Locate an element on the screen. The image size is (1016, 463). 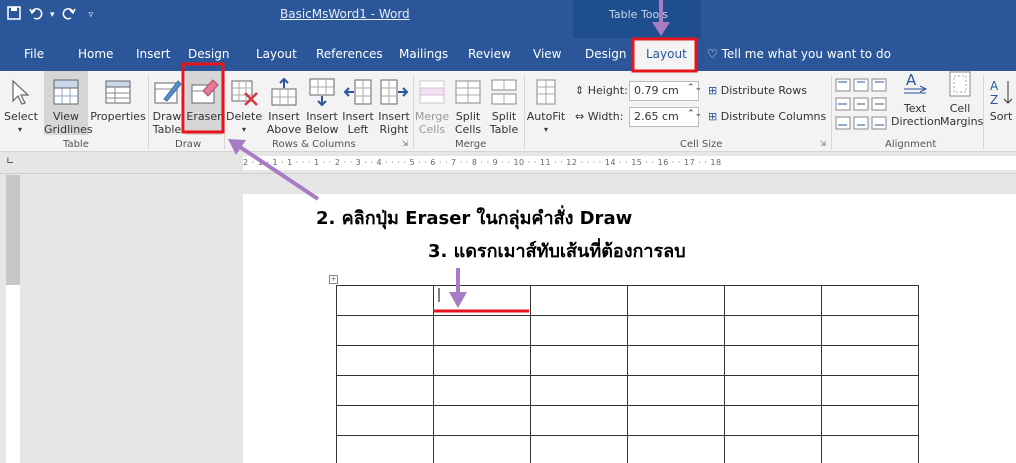
undo-dropdown-icon: ▾ is located at coordinates (52, 15).